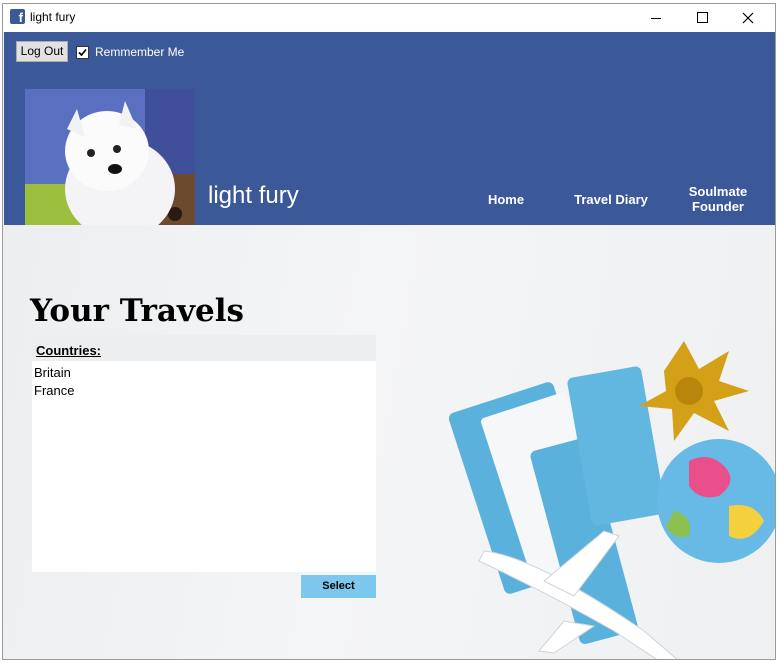  What do you see at coordinates (656, 18) in the screenshot?
I see `minimize-icon` at bounding box center [656, 18].